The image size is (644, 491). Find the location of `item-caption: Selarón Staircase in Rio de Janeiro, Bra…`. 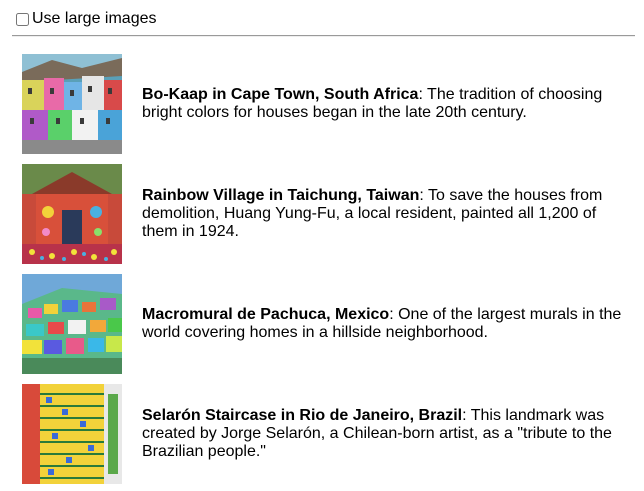

item-caption: Selarón Staircase in Rio de Janeiro, Bra… is located at coordinates (385, 434).